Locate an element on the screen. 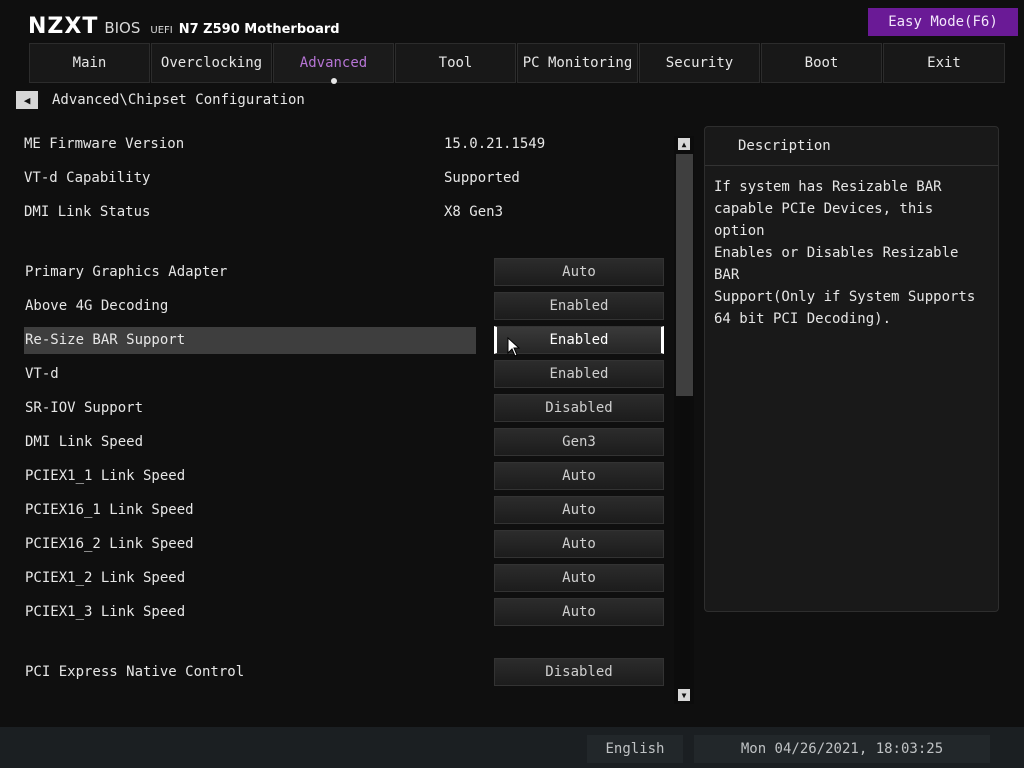 Image resolution: width=1024 pixels, height=768 pixels. easy-mode-button: Easy Mode(F6) is located at coordinates (943, 22).